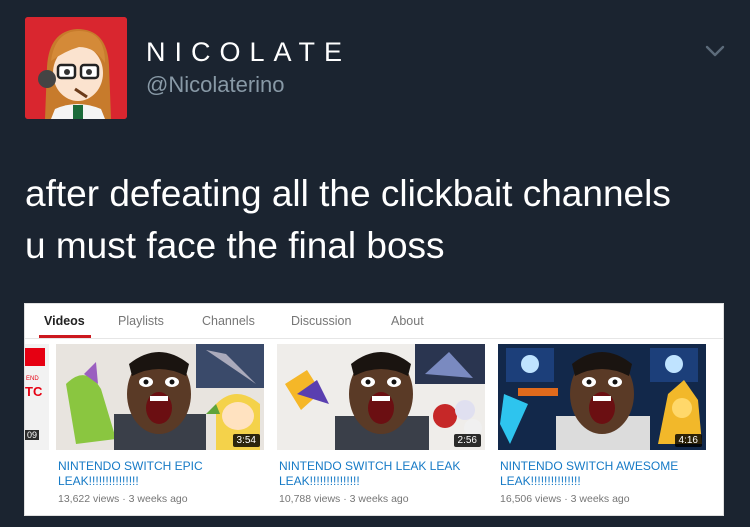  I want to click on video-thumbnail-partial: END TC 09, so click(37, 397).